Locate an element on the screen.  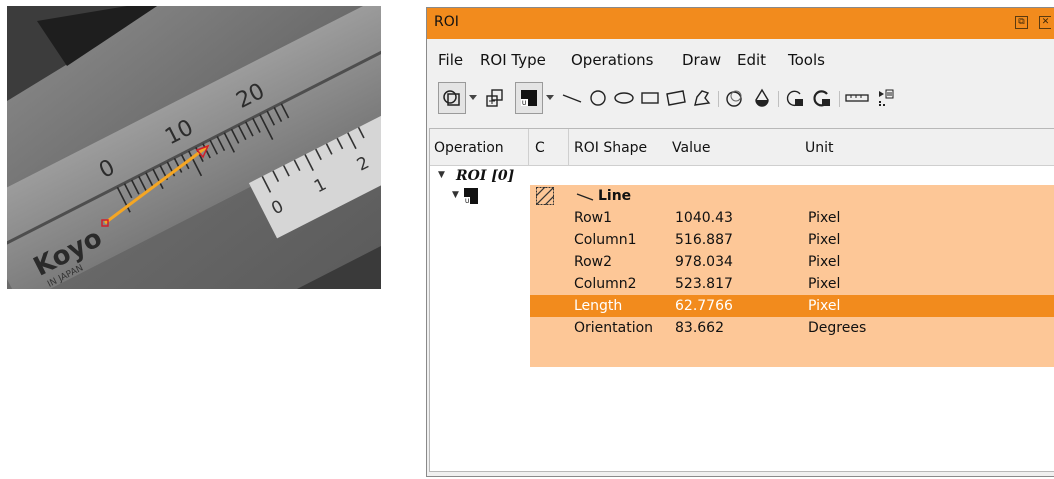
property-value: 83.662 is located at coordinates (699, 328).